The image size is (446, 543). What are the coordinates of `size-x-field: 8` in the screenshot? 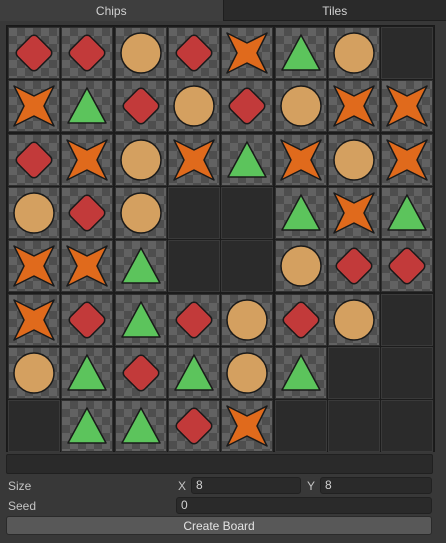 It's located at (246, 485).